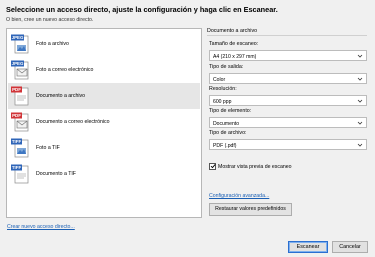  I want to click on preview-checkbox-label: Mostrar vista previa de escaneo, so click(255, 166).